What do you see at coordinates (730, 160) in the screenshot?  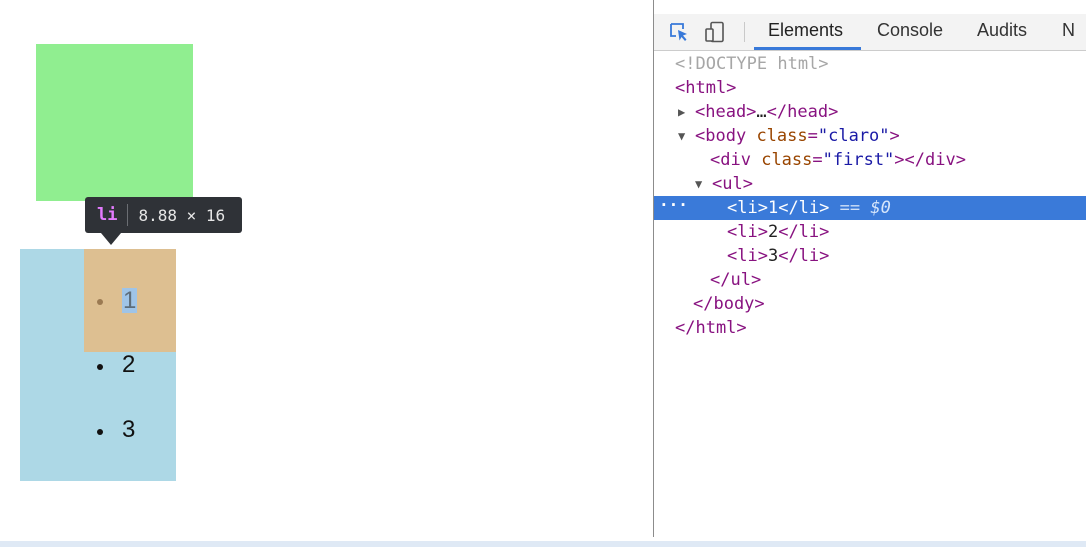 I see `div-open-tag: <div` at bounding box center [730, 160].